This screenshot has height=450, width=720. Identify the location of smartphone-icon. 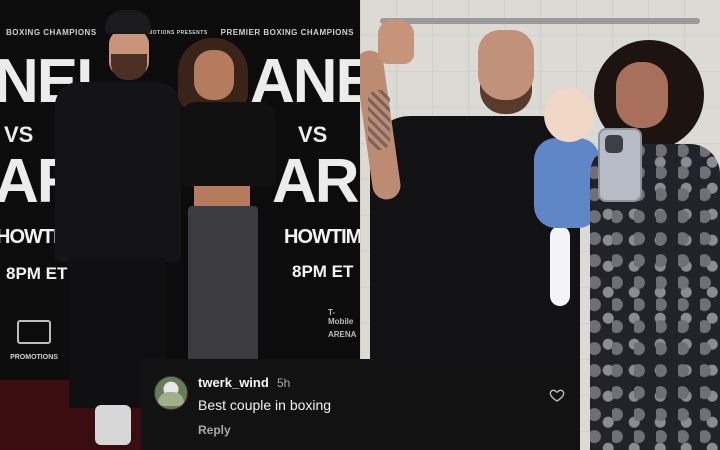
(620, 165).